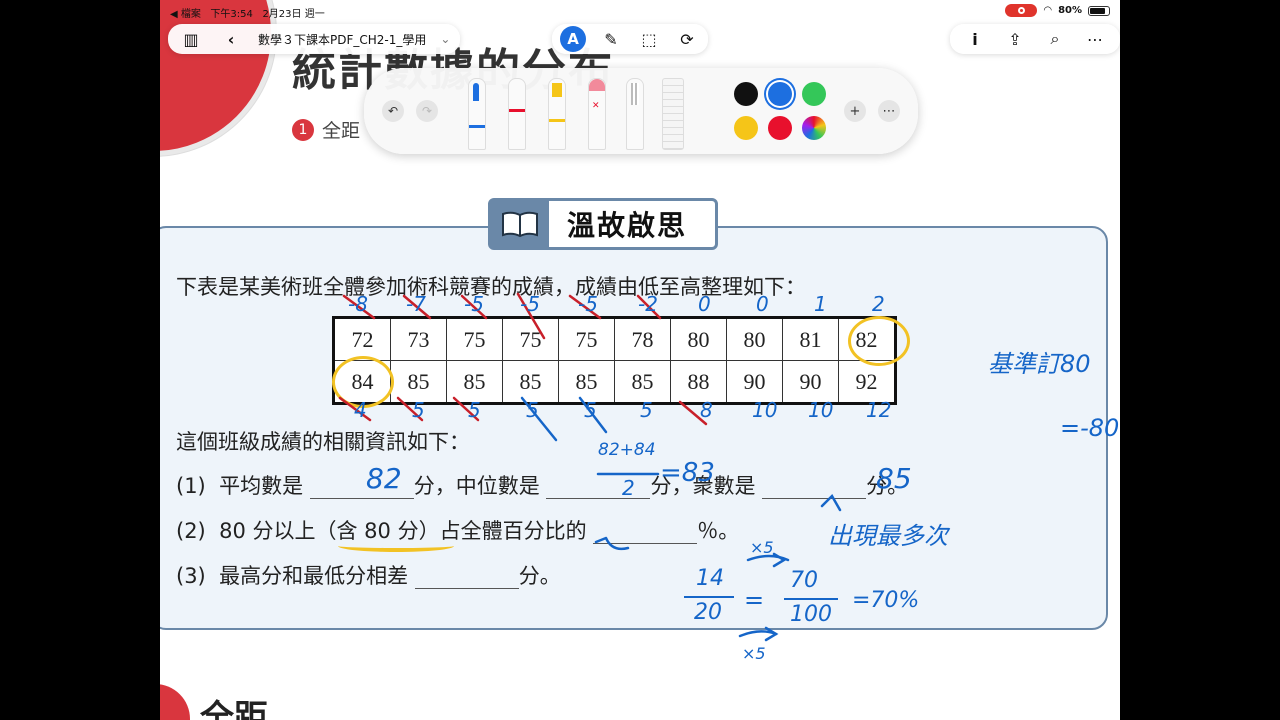  I want to click on status-bar: ◀ 檔案 下午3:54 2月23日 週一 ◠ 80%, so click(640, 11).